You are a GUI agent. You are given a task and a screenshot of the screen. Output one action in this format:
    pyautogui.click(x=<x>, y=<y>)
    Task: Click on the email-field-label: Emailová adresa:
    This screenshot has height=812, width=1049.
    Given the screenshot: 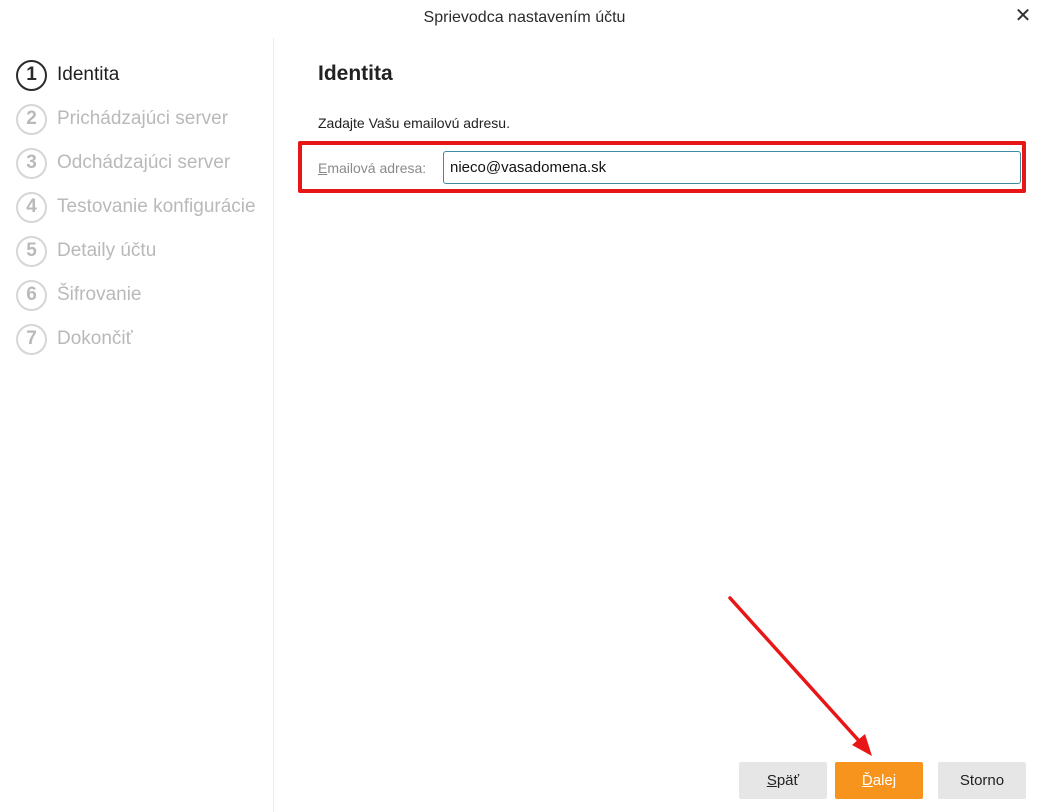 What is the action you would take?
    pyautogui.click(x=372, y=168)
    